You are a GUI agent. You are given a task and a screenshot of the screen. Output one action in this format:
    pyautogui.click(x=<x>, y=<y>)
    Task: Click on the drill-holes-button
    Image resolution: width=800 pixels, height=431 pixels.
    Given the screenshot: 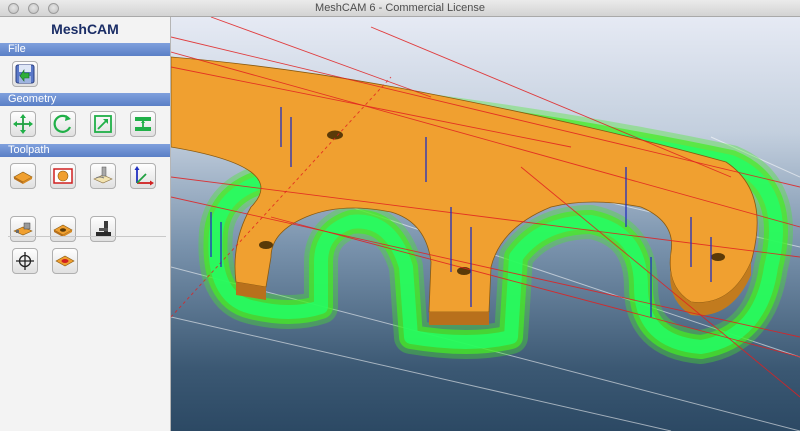 What is the action you would take?
    pyautogui.click(x=63, y=229)
    